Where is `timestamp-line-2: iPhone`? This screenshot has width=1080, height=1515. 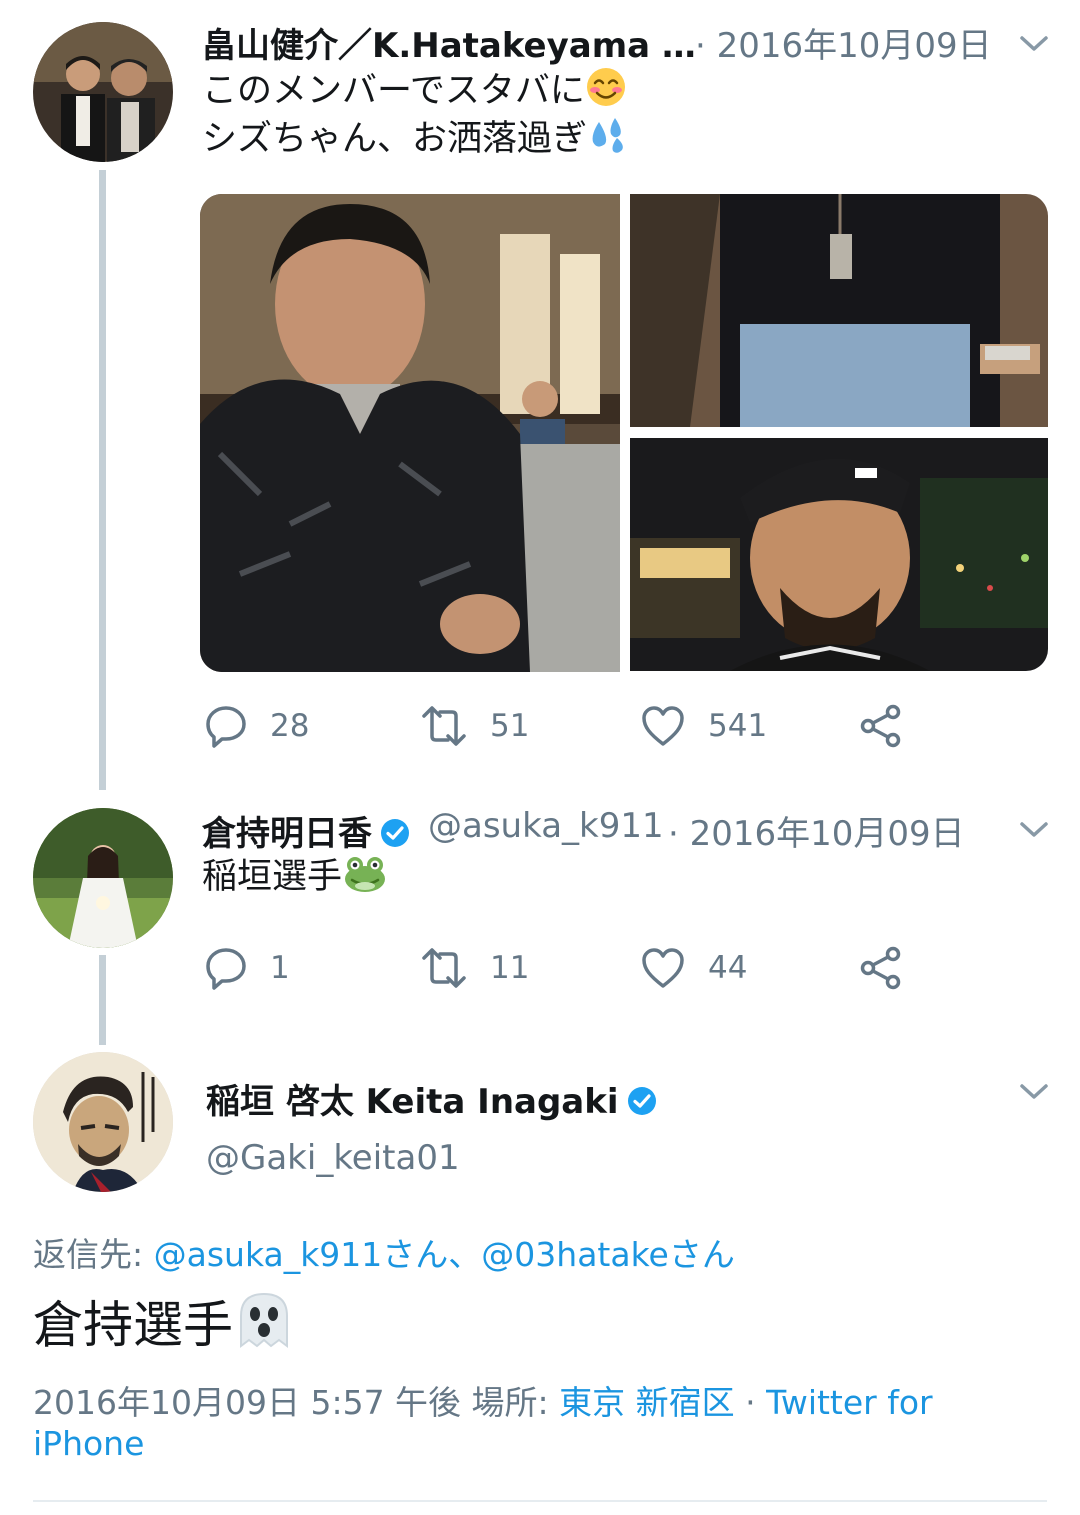
timestamp-line-2: iPhone is located at coordinates (88, 1443).